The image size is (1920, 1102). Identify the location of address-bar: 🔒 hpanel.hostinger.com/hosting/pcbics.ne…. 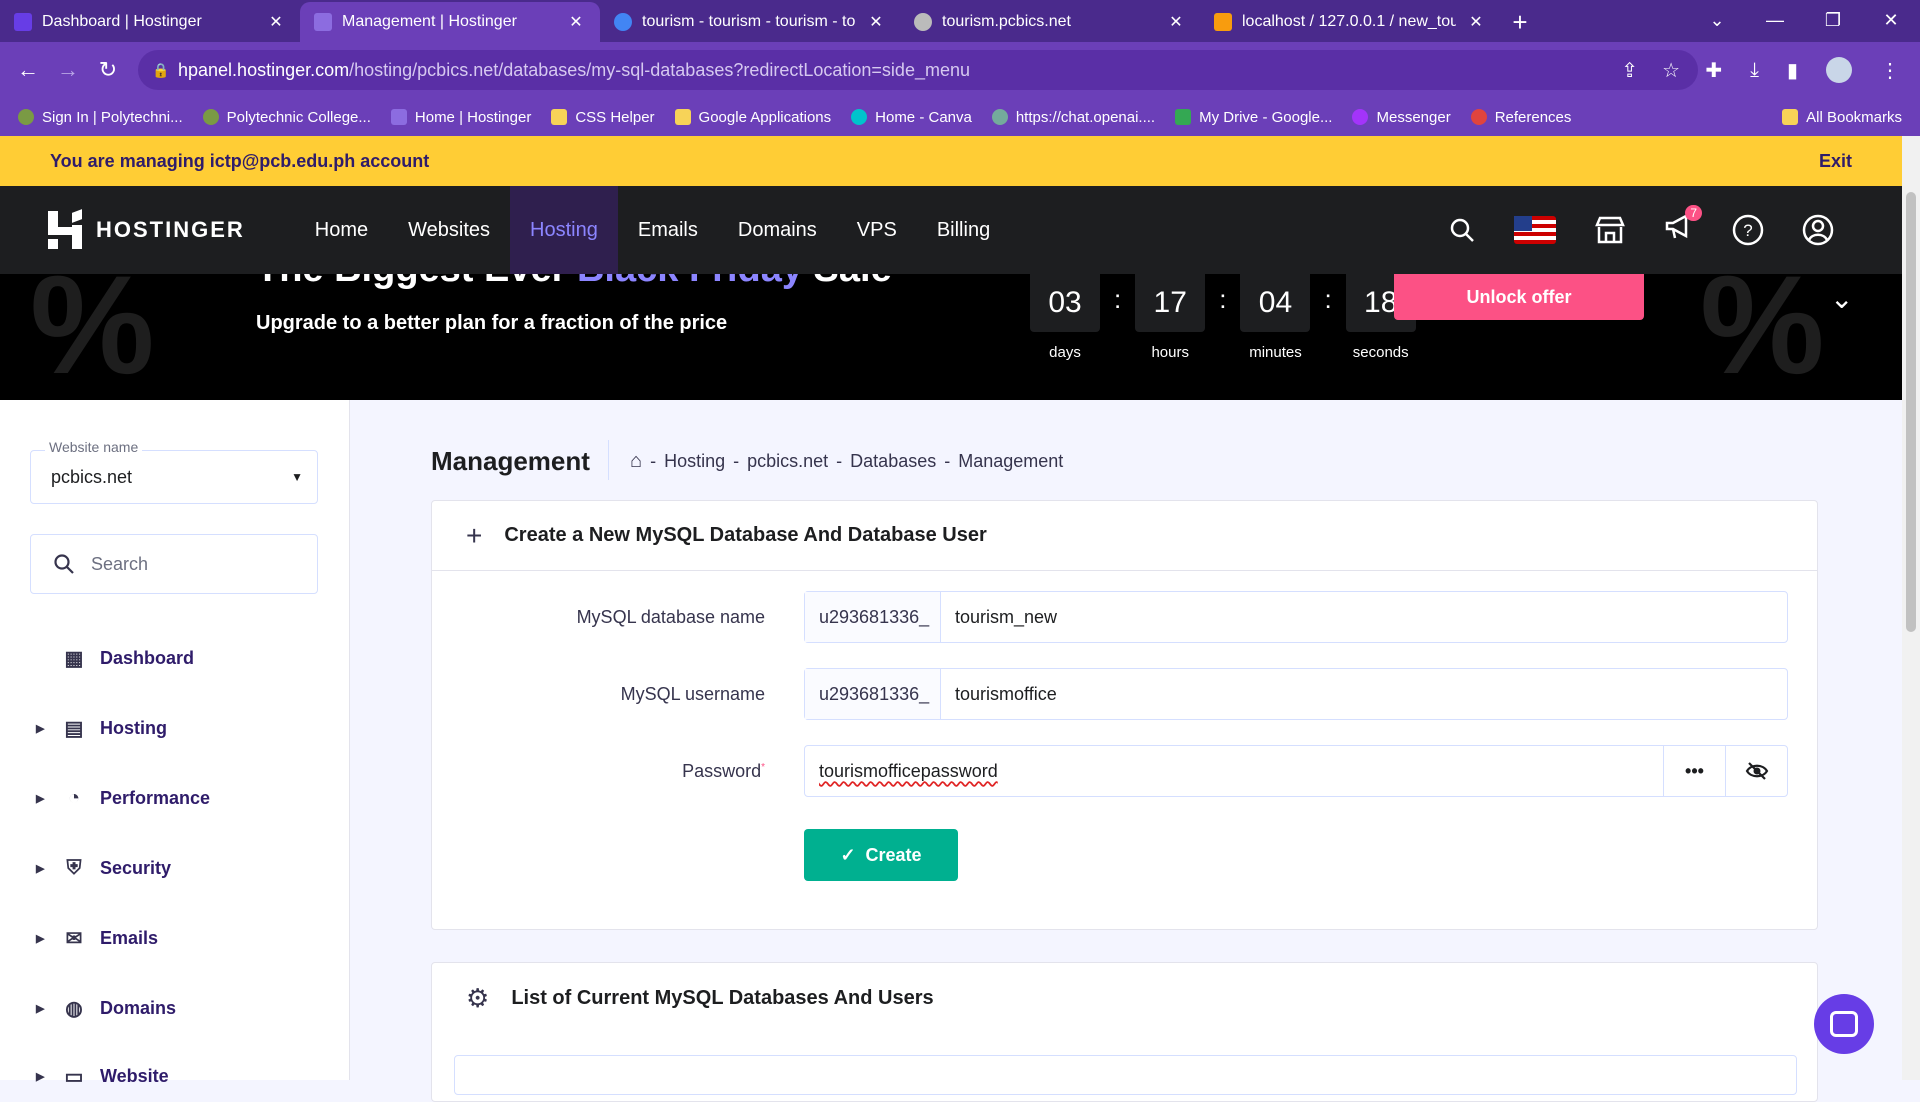
(918, 70).